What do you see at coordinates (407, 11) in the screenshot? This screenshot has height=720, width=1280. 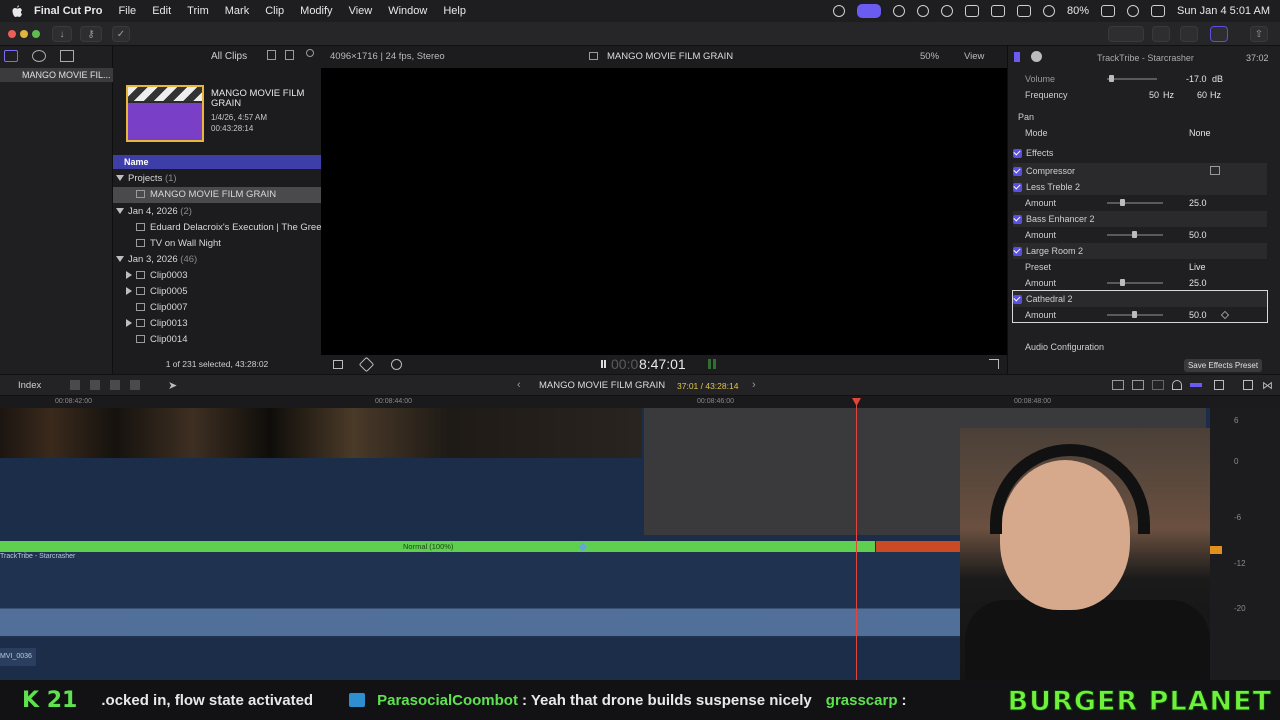 I see `menu-window: Window` at bounding box center [407, 11].